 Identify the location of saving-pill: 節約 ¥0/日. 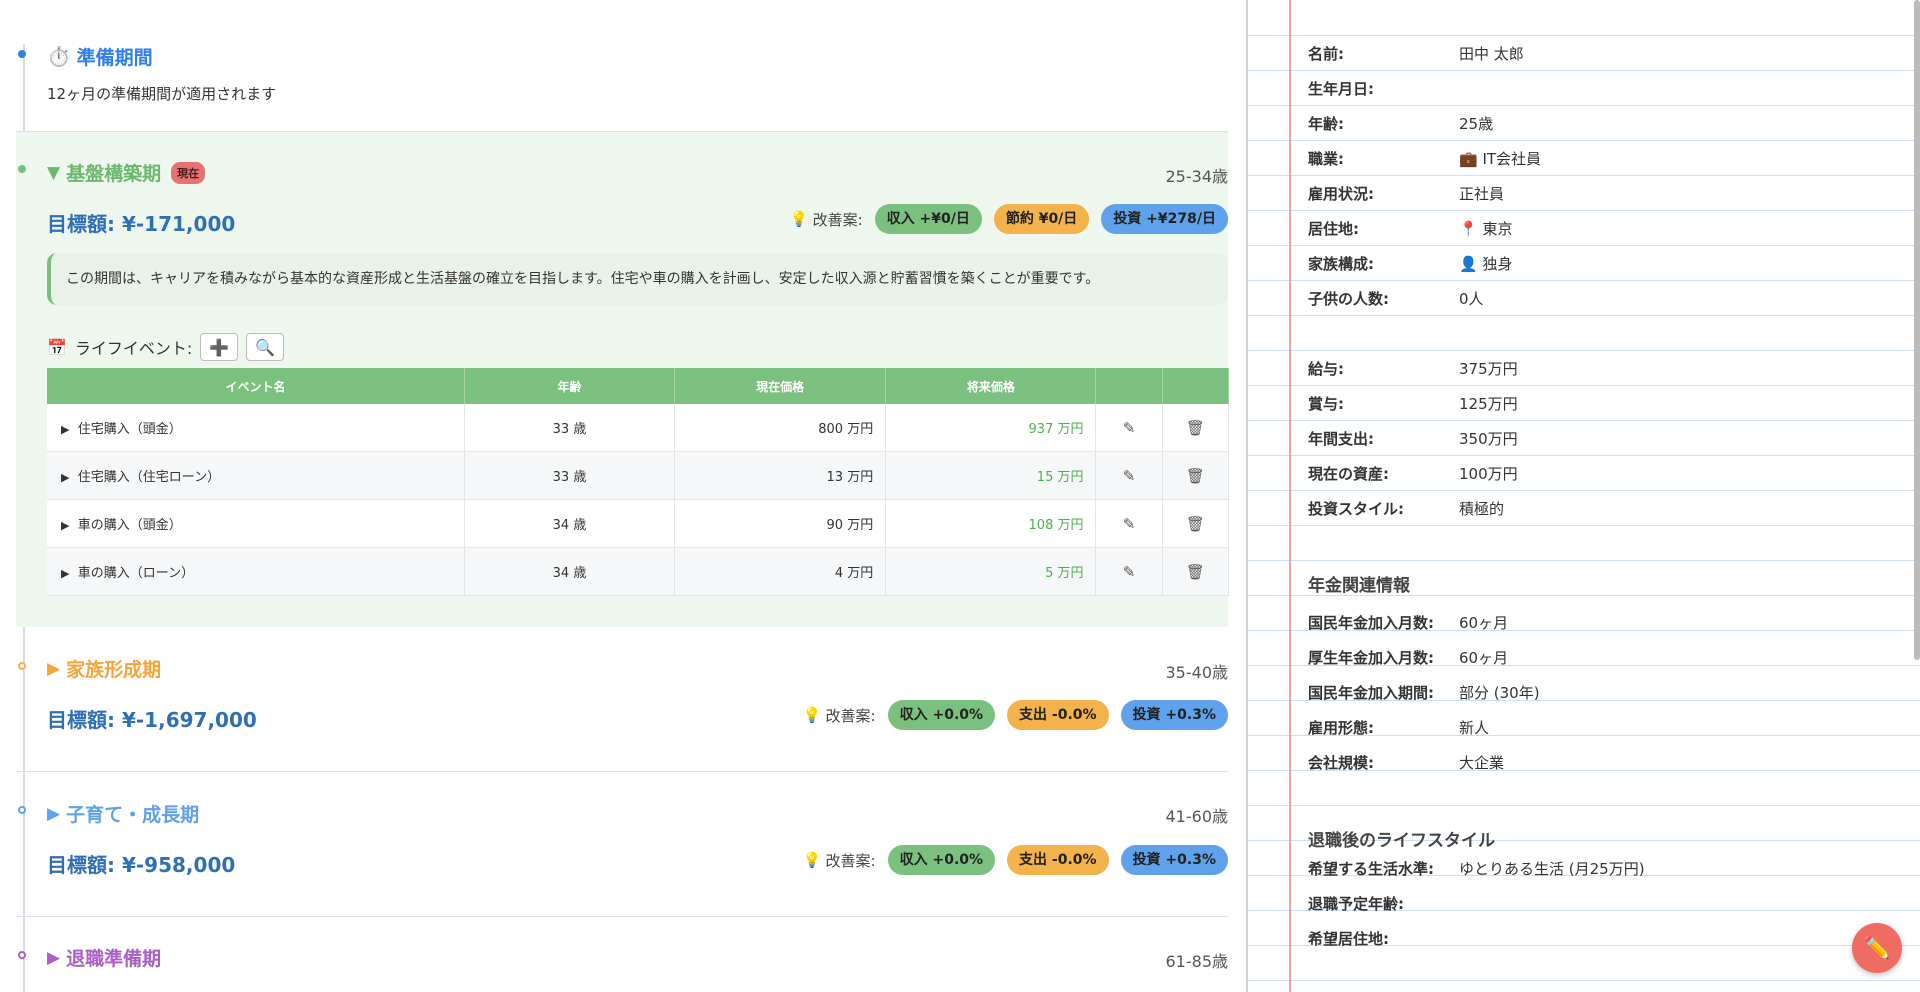
(1041, 219).